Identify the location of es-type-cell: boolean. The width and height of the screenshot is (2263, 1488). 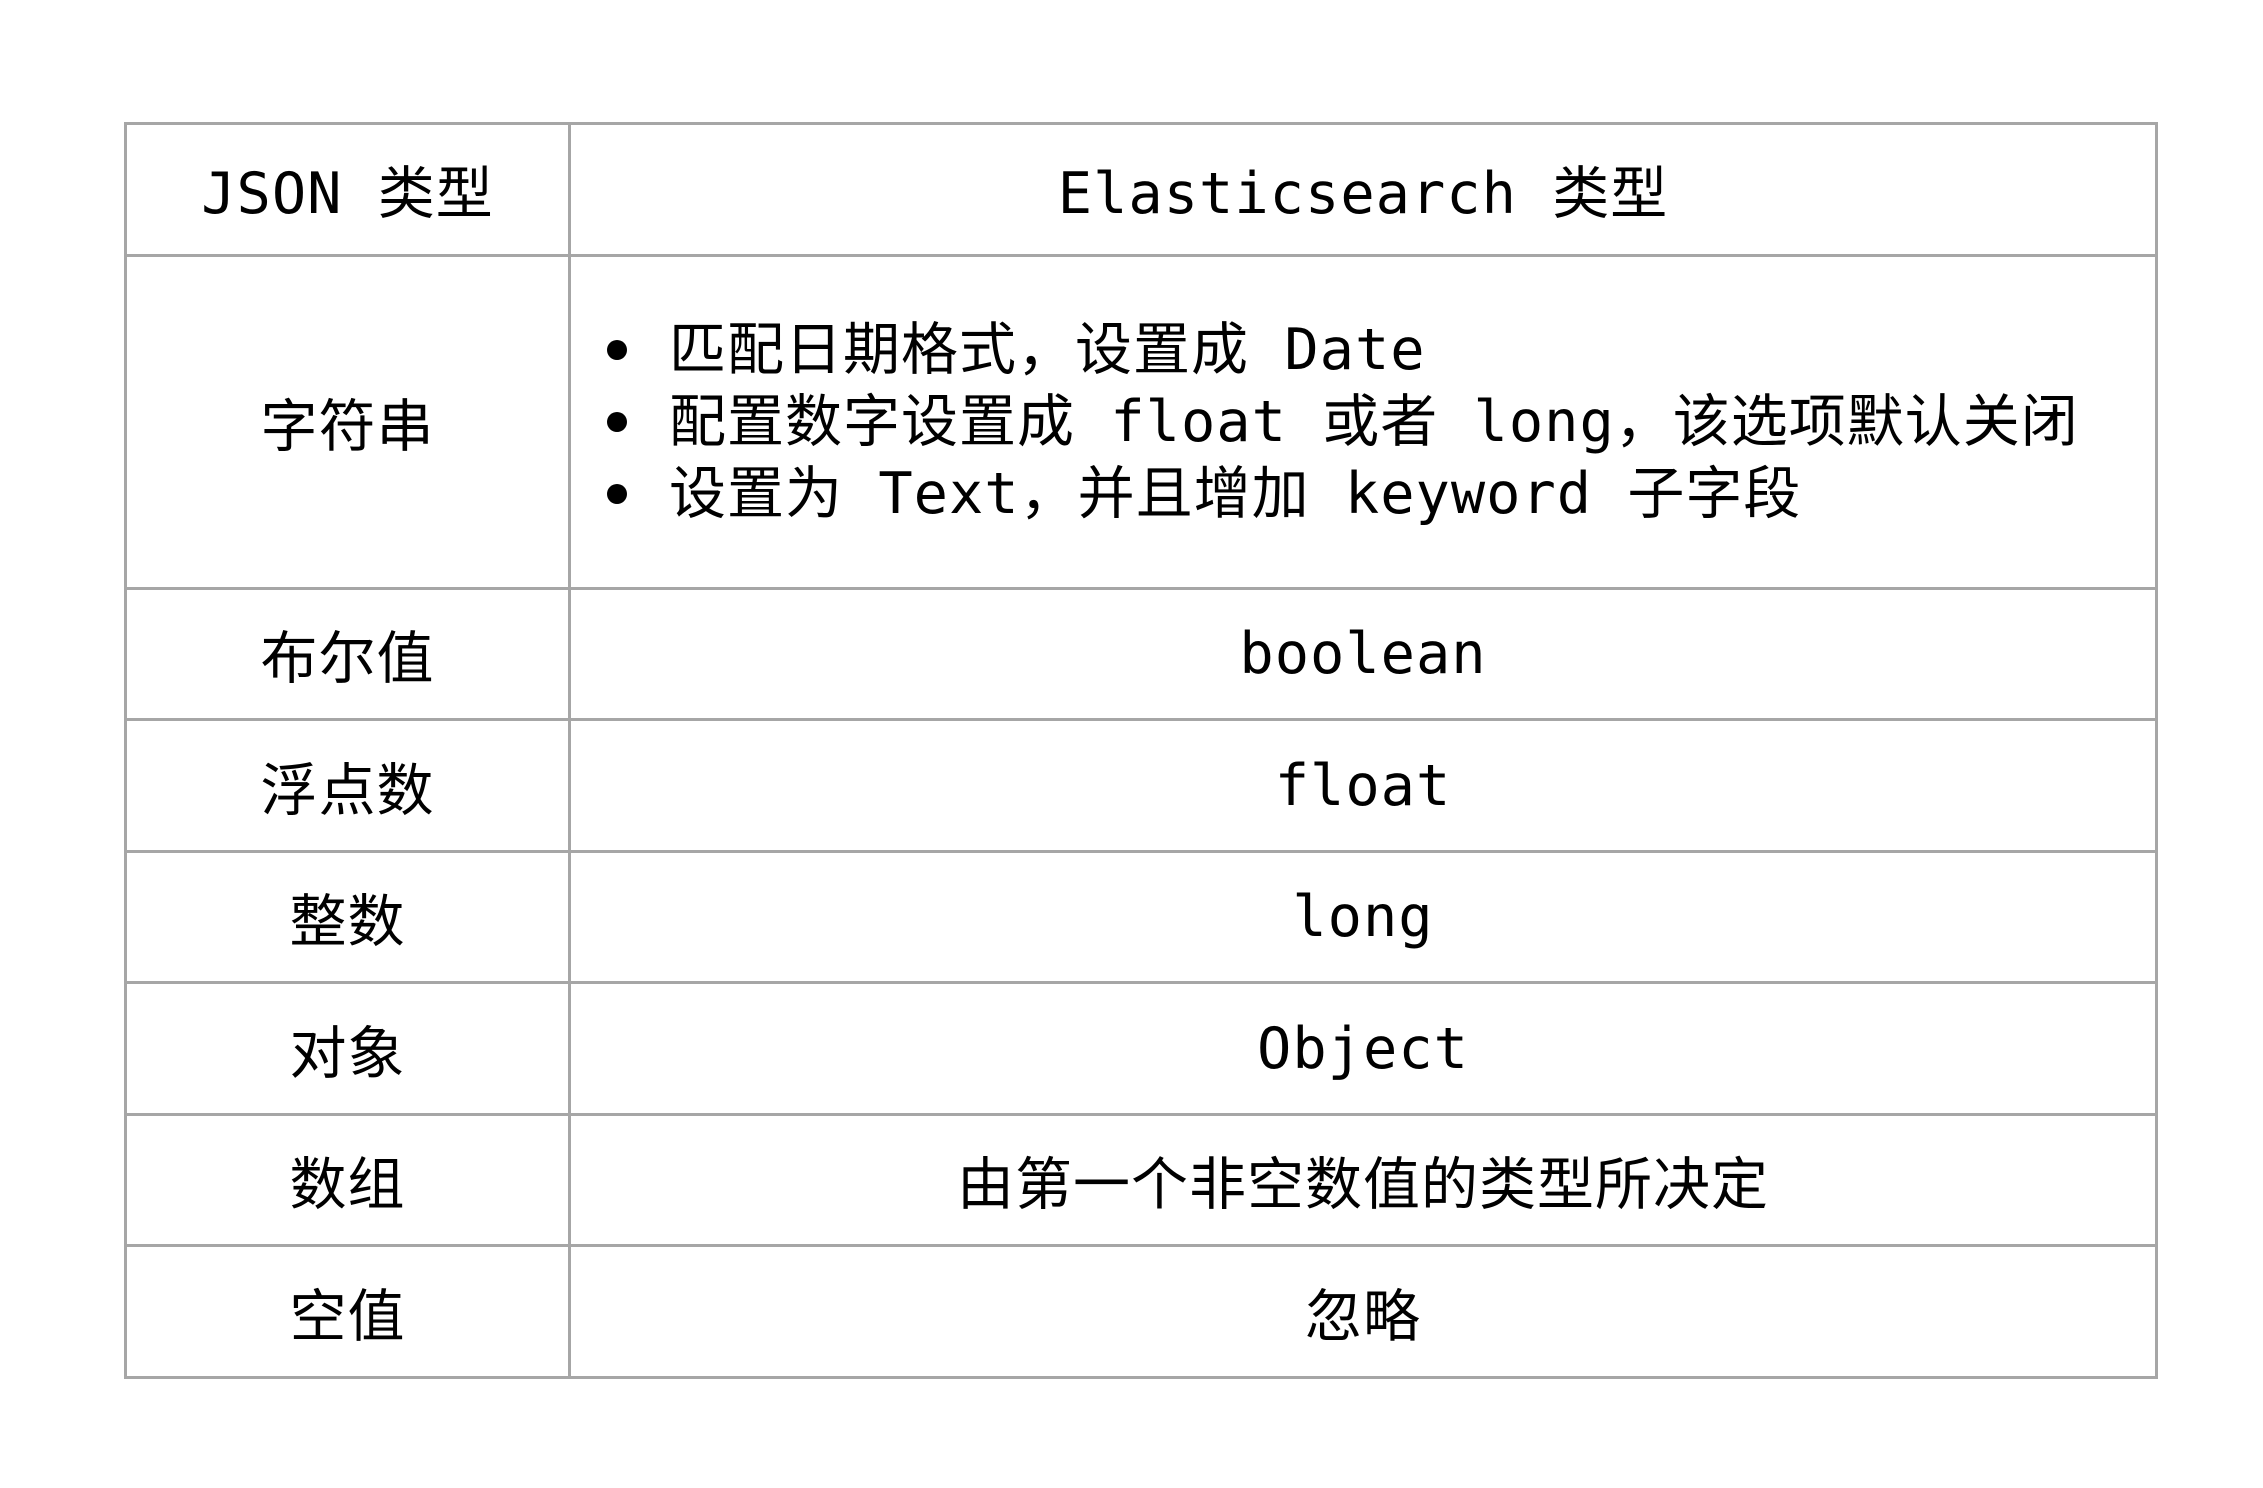
(1363, 654).